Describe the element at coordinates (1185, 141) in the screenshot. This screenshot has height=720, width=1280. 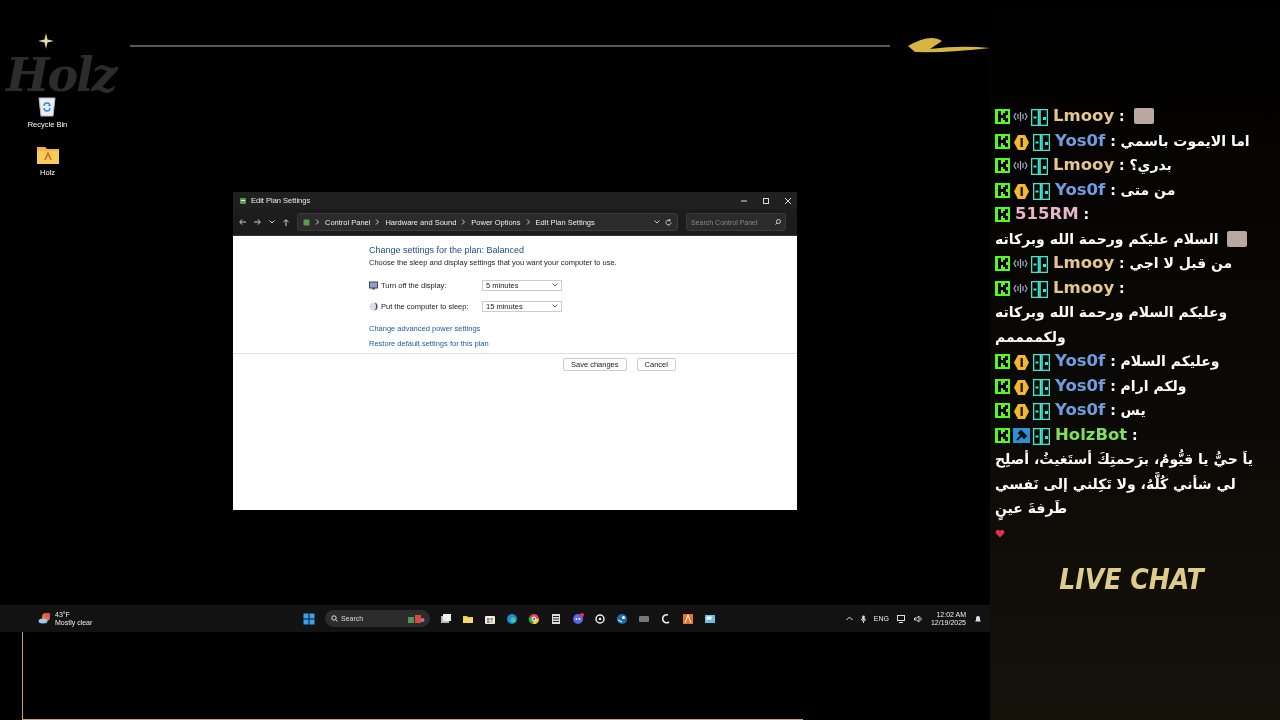
I see `chat-message: اما الايموت باسمي` at that location.